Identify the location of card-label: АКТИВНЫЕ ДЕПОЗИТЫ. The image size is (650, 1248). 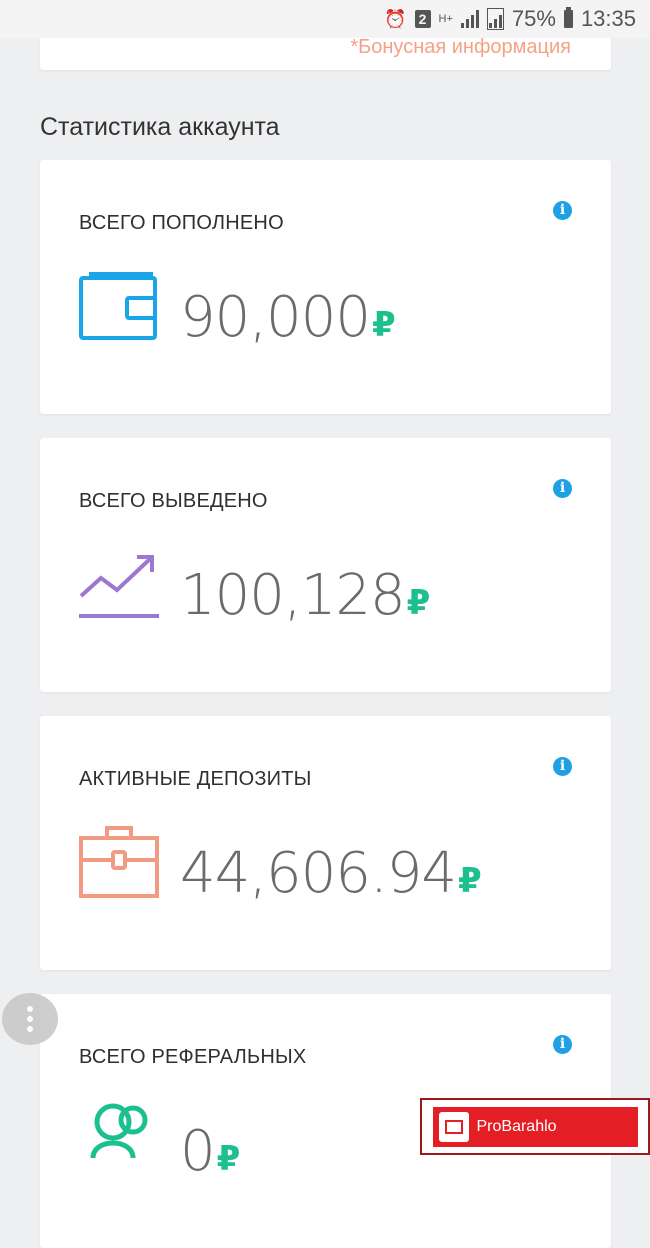
(195, 779).